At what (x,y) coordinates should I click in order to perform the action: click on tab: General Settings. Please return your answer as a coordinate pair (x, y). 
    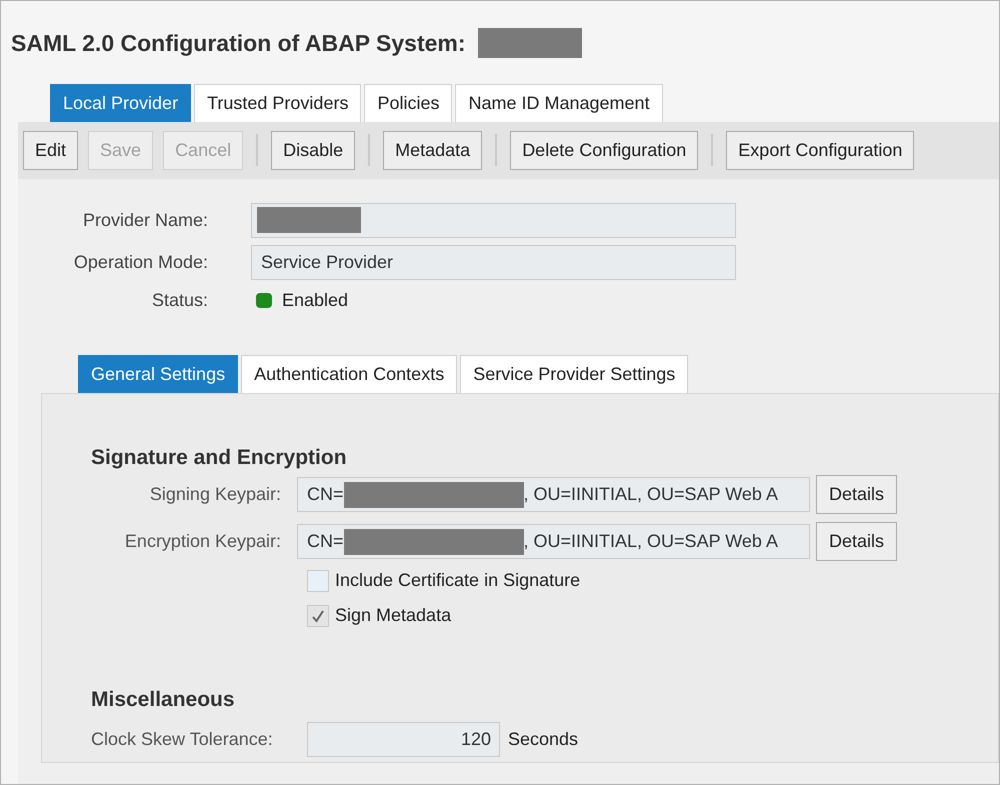
    Looking at the image, I should click on (158, 373).